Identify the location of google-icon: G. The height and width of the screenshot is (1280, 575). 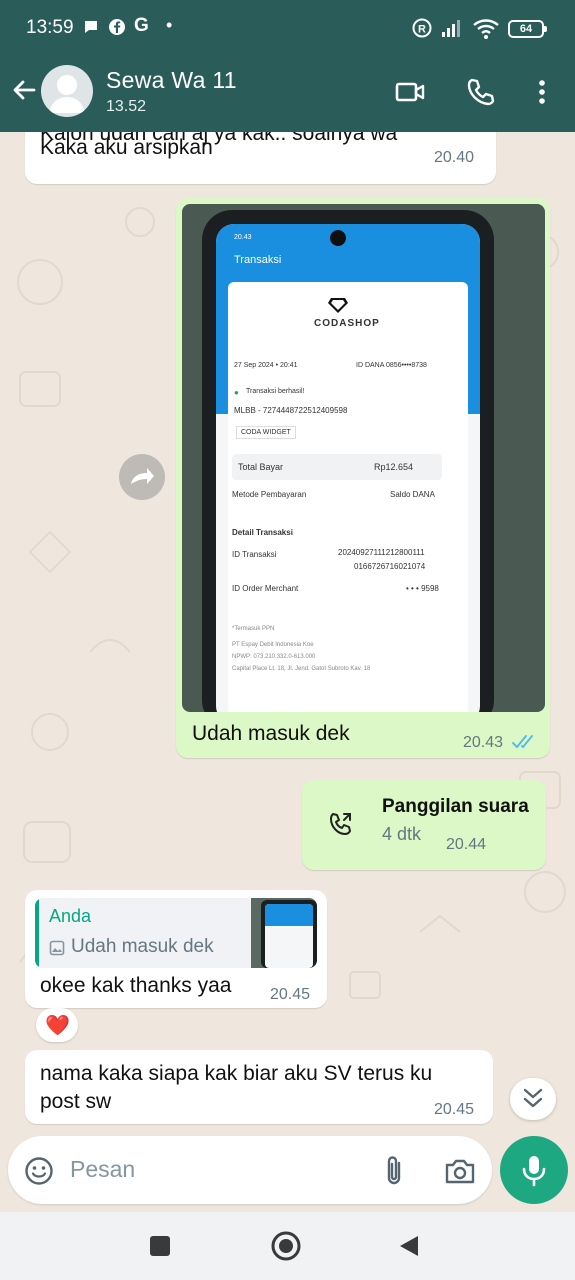
(141, 25).